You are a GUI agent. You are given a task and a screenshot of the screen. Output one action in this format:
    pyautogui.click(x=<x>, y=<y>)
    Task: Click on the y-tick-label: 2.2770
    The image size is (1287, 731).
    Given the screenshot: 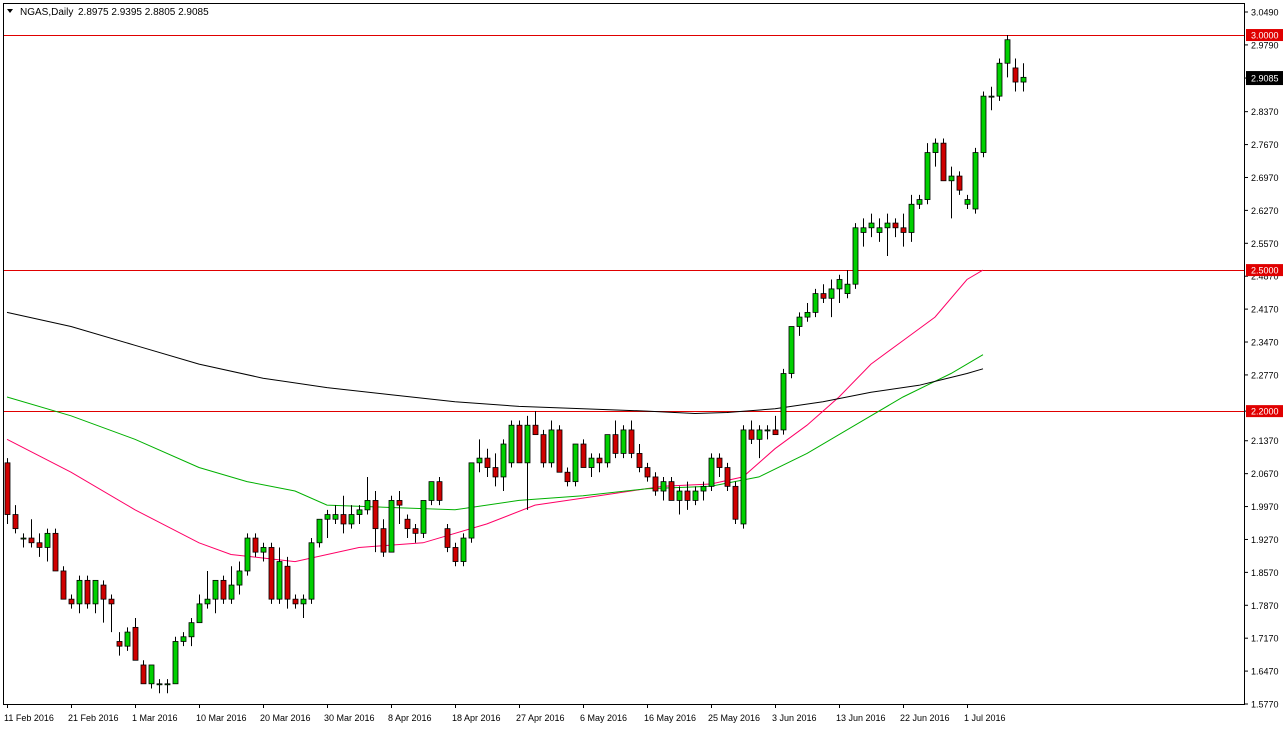 What is the action you would take?
    pyautogui.click(x=1265, y=375)
    